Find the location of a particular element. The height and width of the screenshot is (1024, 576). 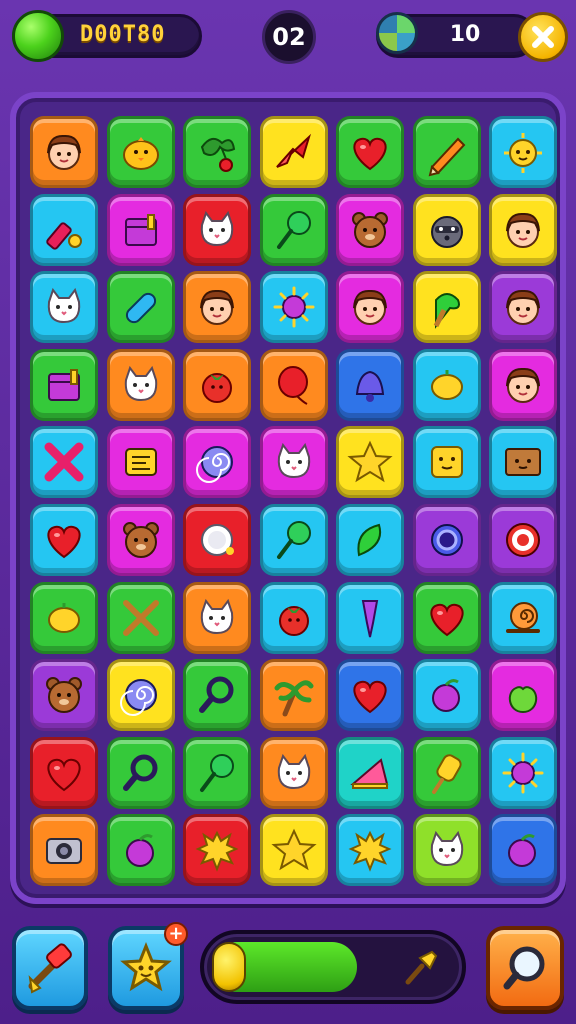

tile-r4-c1 is located at coordinates (64, 384).